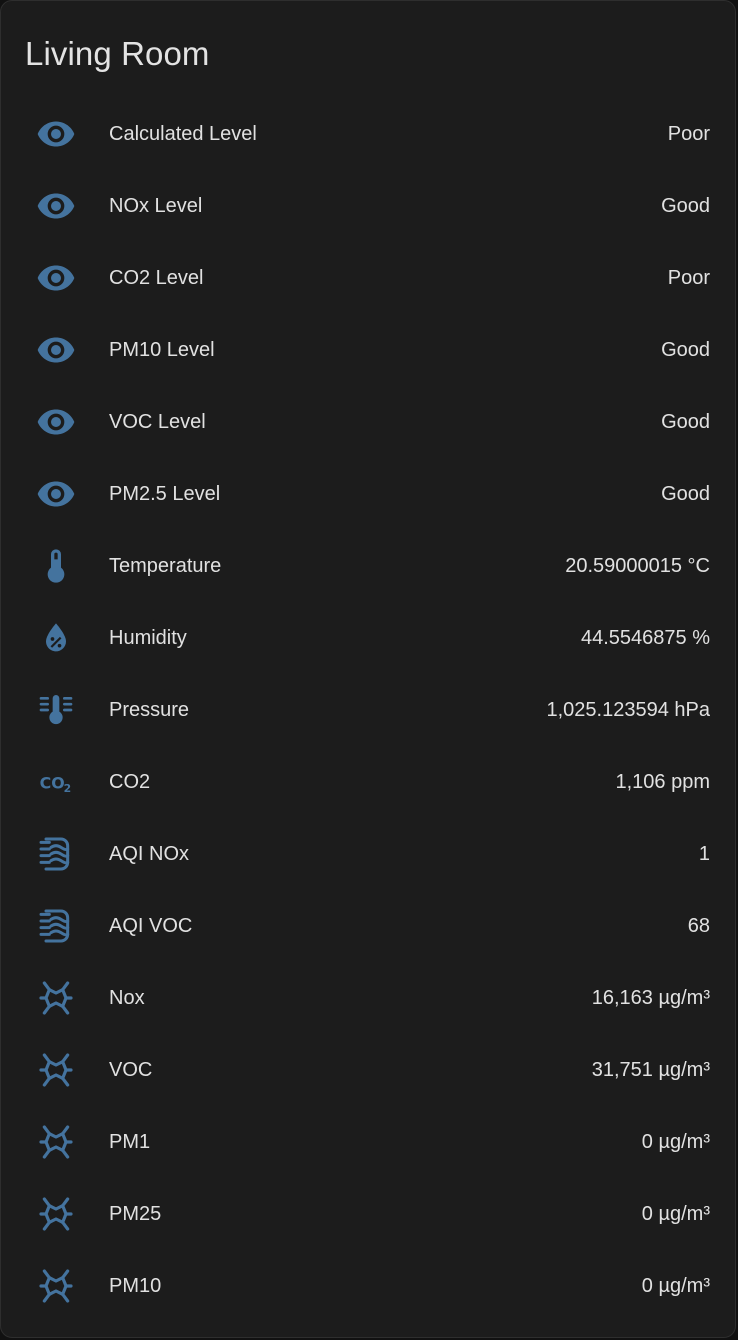 The width and height of the screenshot is (738, 1340). Describe the element at coordinates (156, 277) in the screenshot. I see `entity-label: CO2 Level` at that location.